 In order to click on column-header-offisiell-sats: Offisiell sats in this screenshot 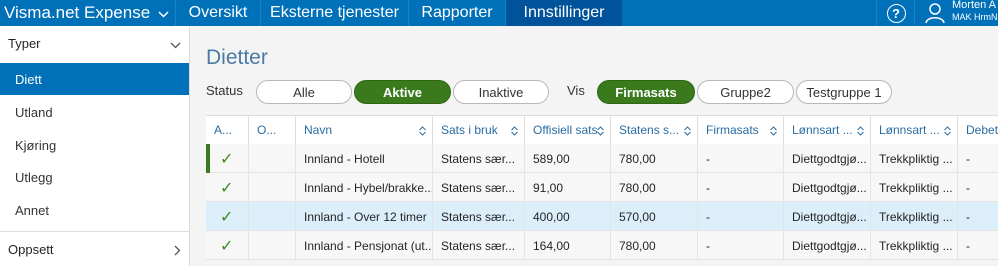, I will do `click(567, 130)`.